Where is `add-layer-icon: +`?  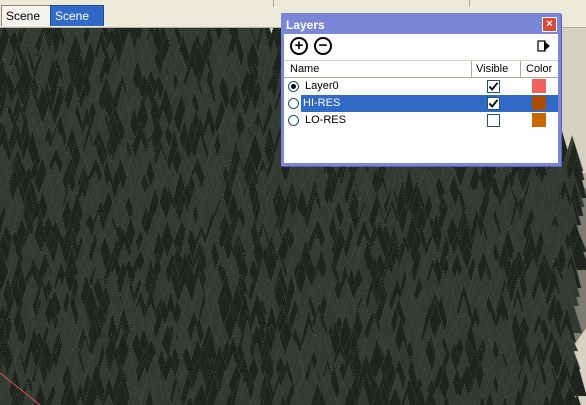 add-layer-icon: + is located at coordinates (299, 46).